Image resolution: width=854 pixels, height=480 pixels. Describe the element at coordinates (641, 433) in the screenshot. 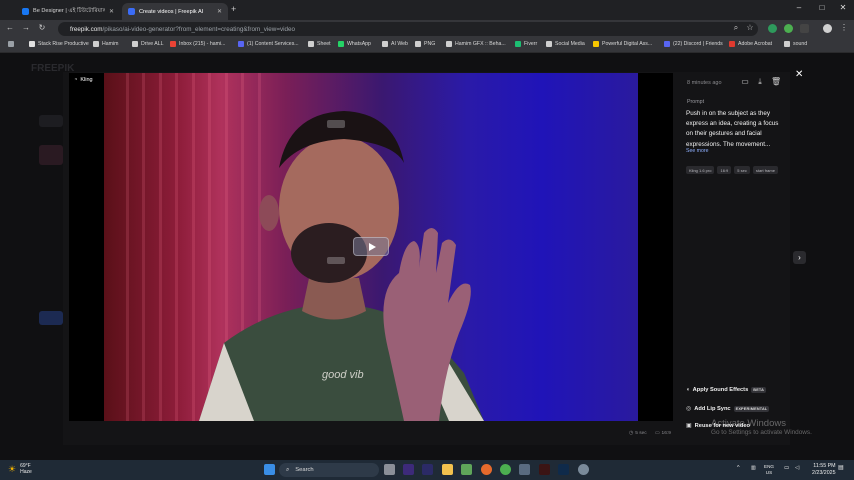

I see `duration-label: 5 sec` at that location.